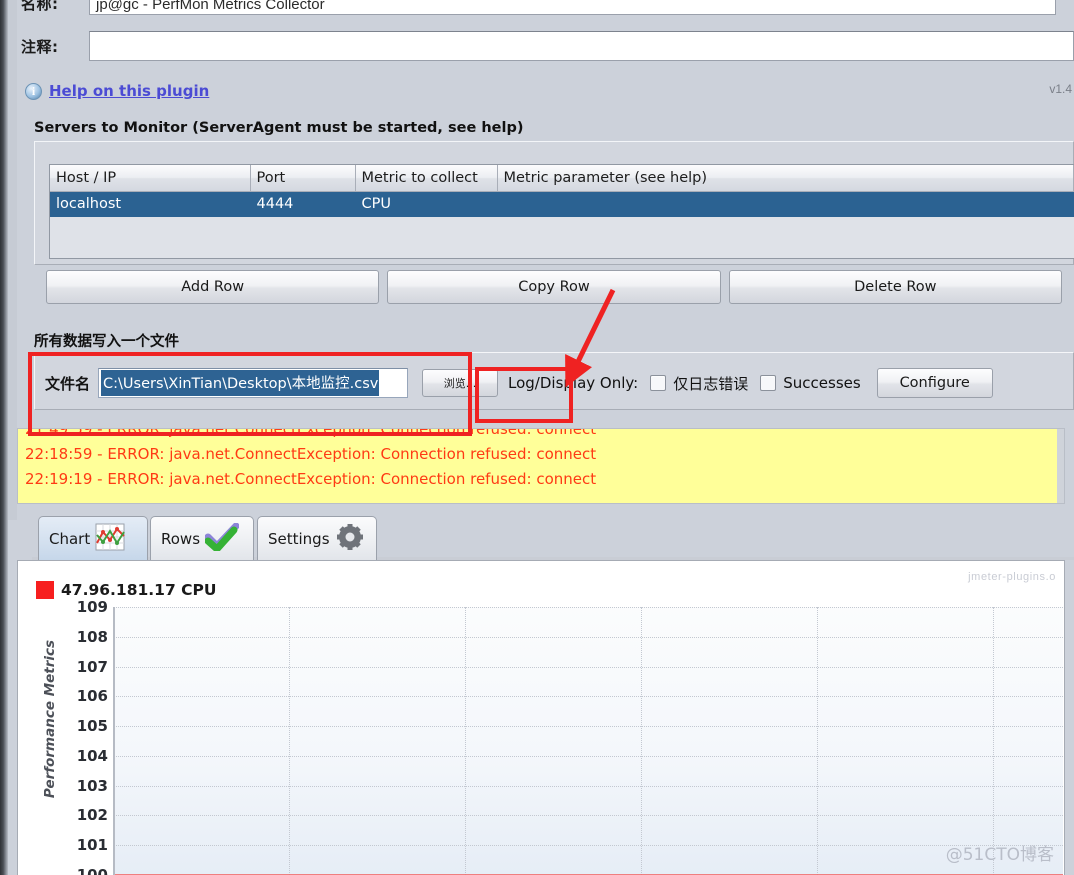 The image size is (1074, 875). Describe the element at coordinates (562, 230) in the screenshot. I see `table-row-empty` at that location.